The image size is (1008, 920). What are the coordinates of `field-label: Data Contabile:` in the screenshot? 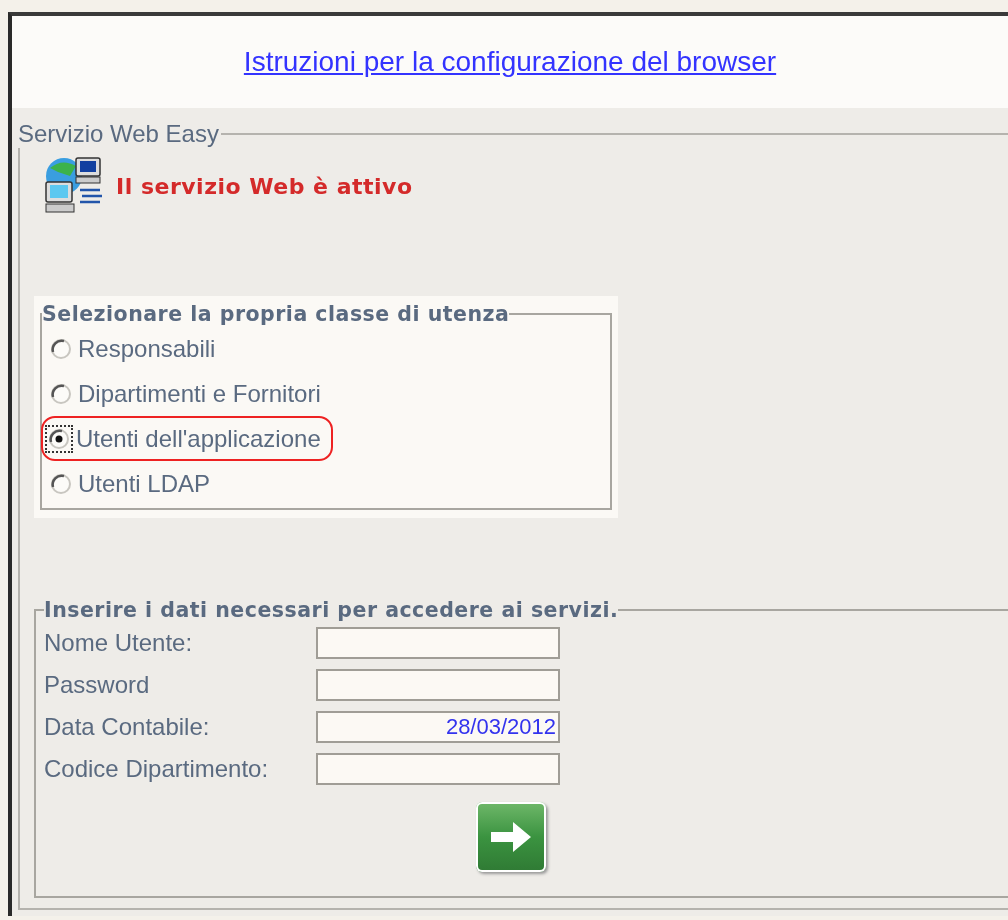 It's located at (127, 727).